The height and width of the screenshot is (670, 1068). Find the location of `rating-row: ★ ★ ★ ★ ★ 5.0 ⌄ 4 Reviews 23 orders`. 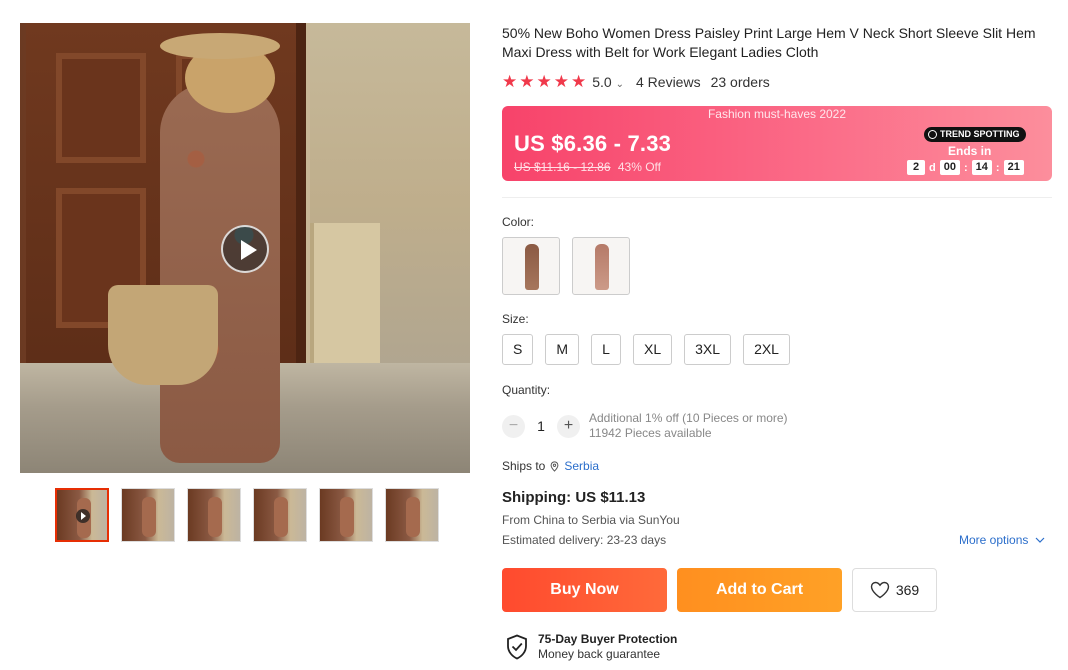

rating-row: ★ ★ ★ ★ ★ 5.0 ⌄ 4 Reviews 23 orders is located at coordinates (636, 81).